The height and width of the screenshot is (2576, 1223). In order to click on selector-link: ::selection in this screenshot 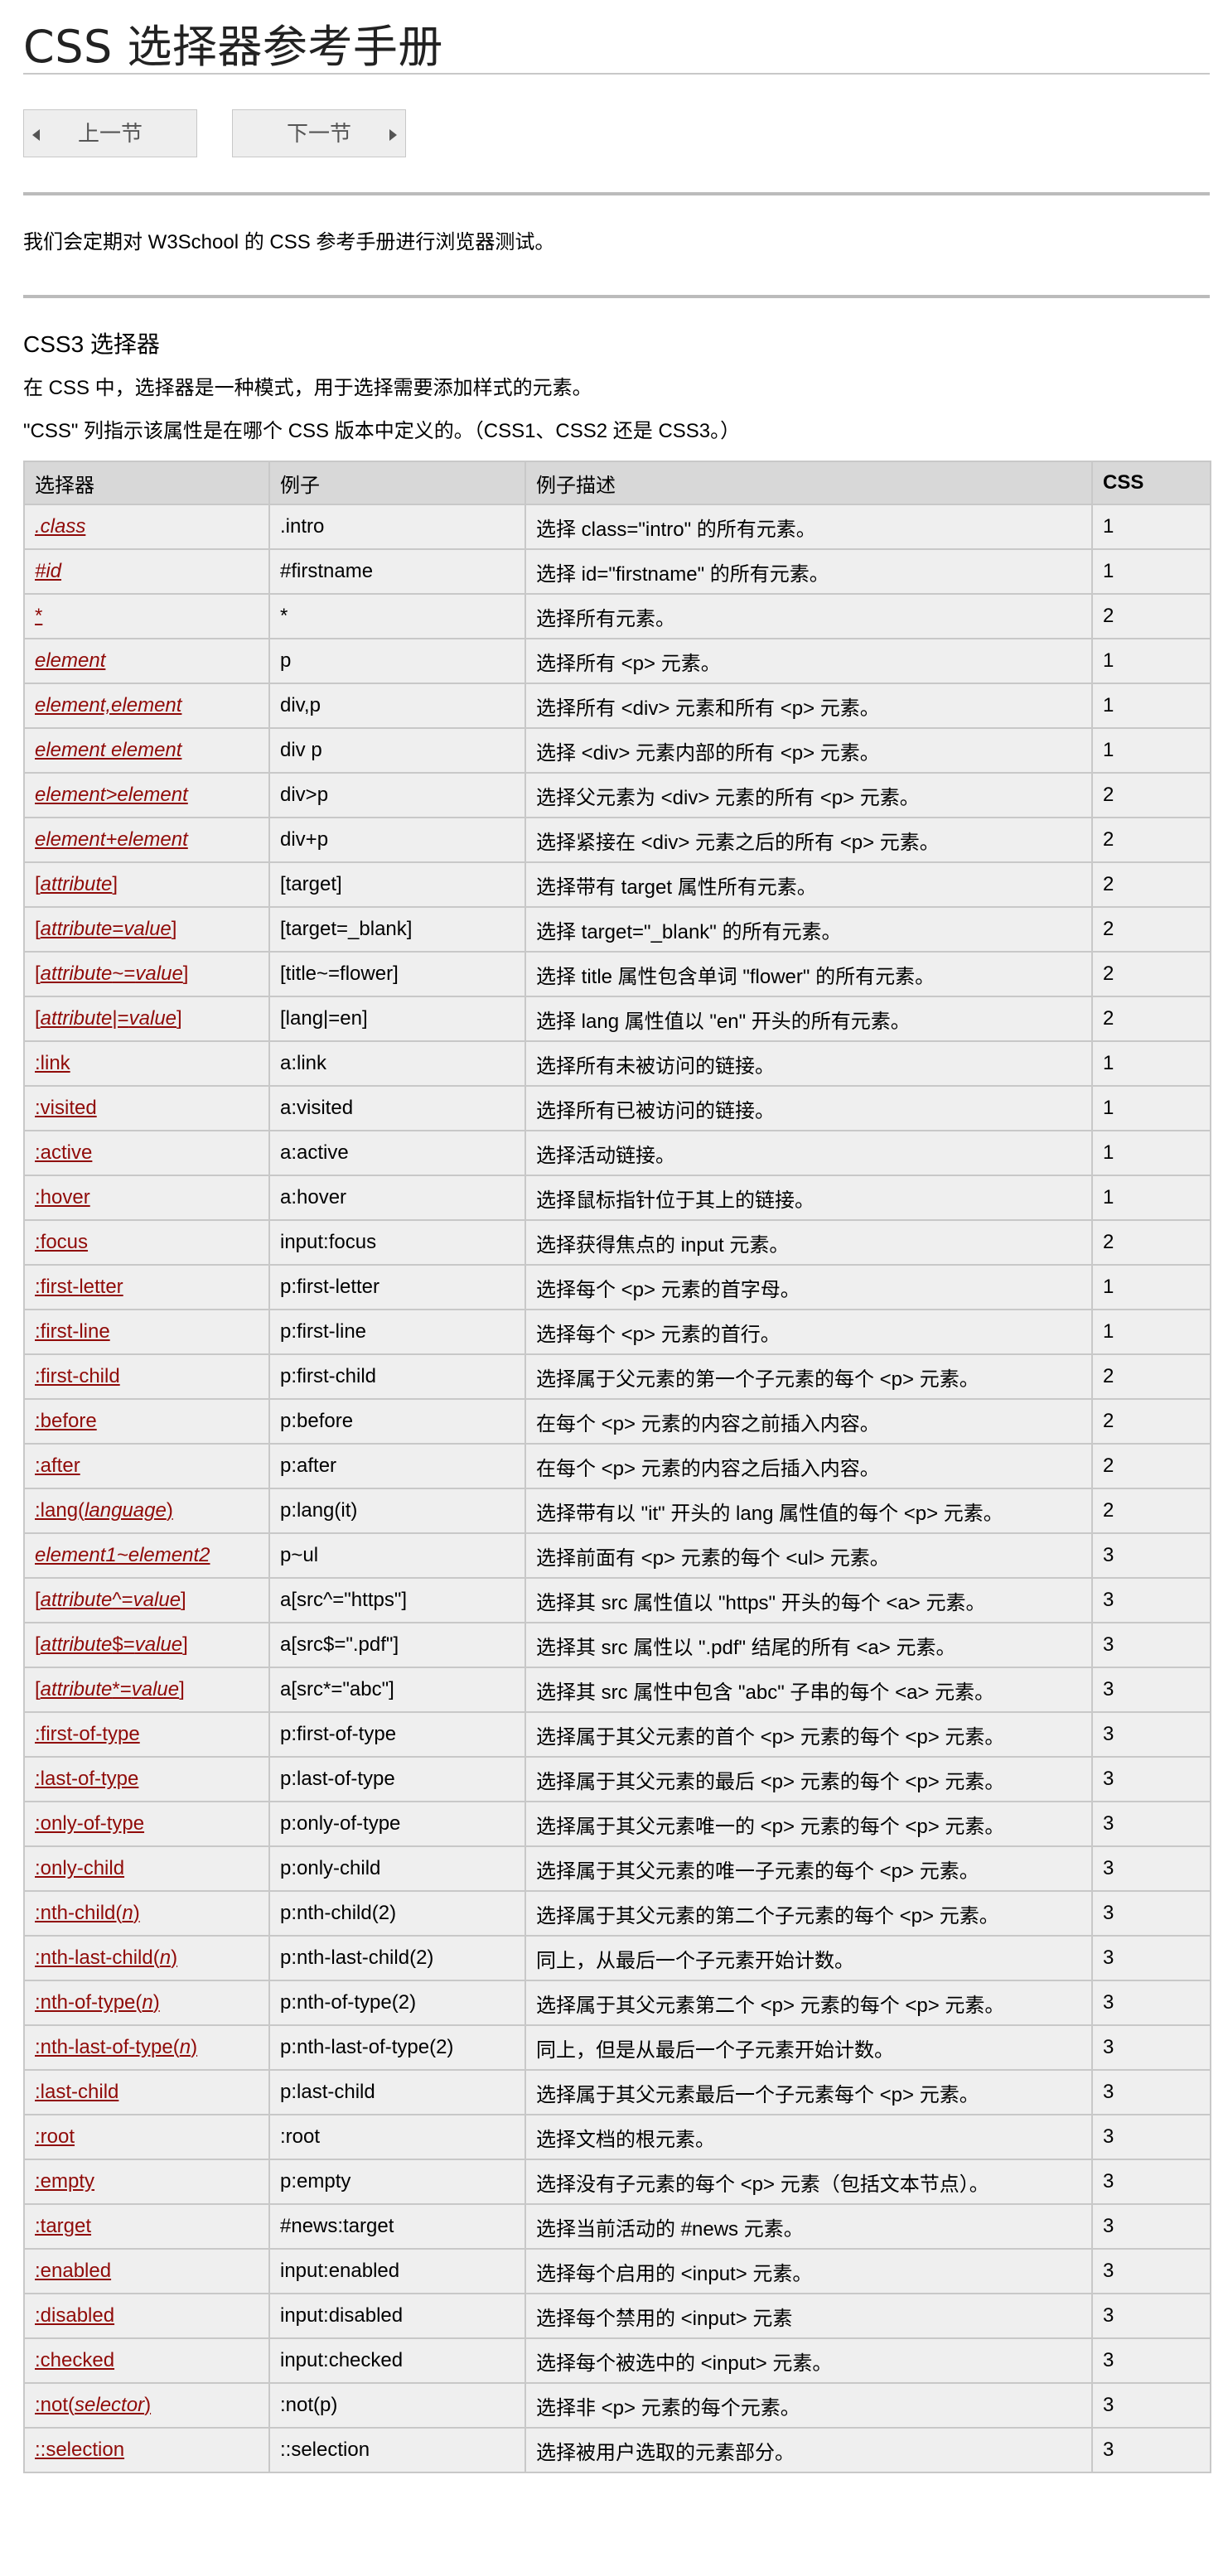, I will do `click(79, 2450)`.